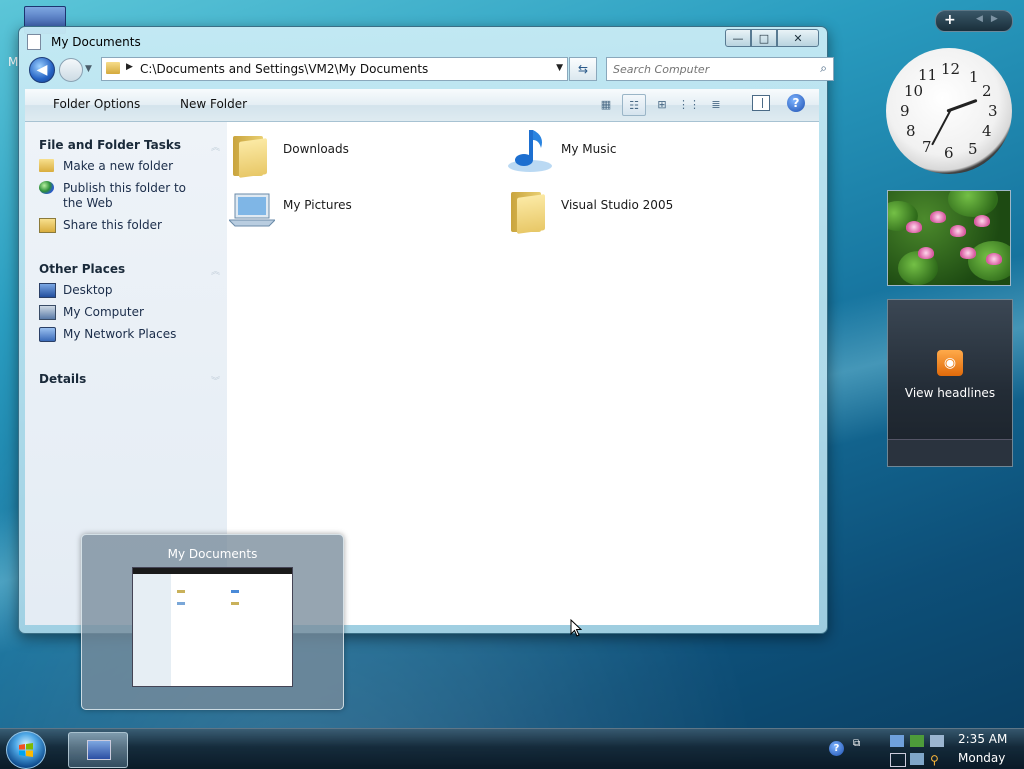 The width and height of the screenshot is (1024, 769). What do you see at coordinates (761, 103) in the screenshot?
I see `preview-pane-icon` at bounding box center [761, 103].